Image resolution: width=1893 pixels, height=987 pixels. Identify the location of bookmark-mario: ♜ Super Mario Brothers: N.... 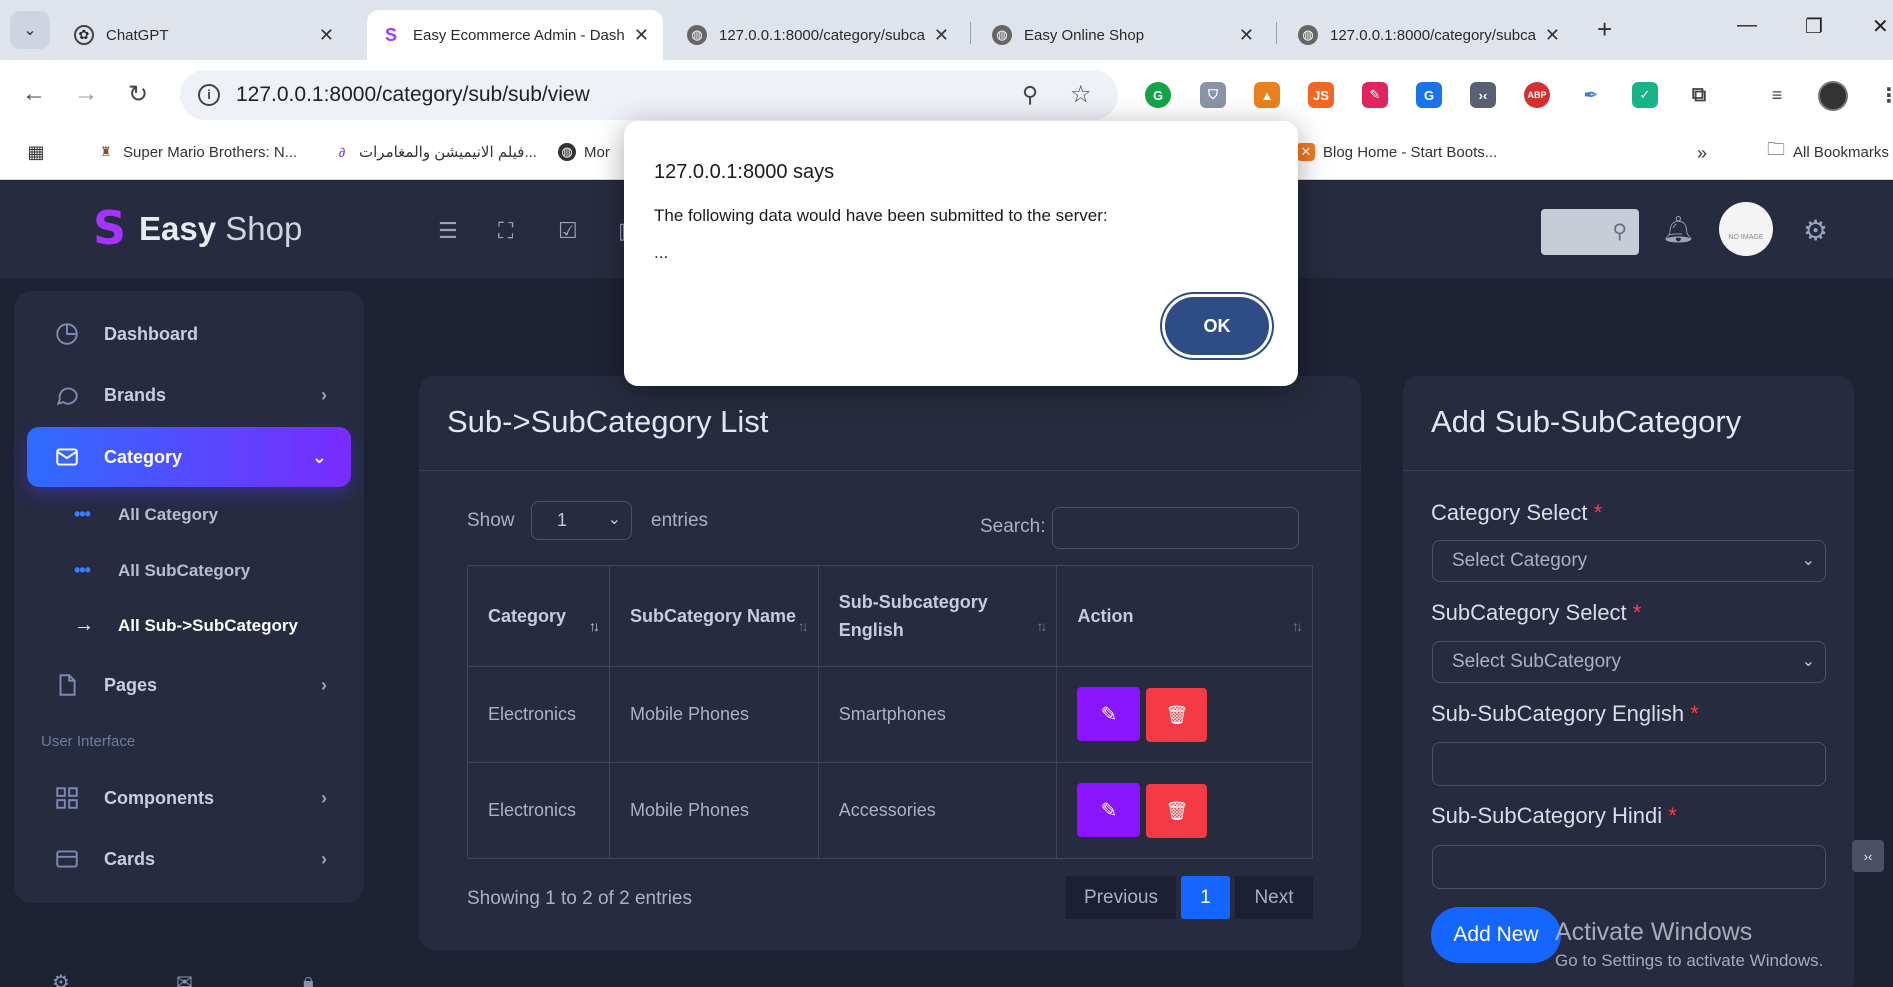
(197, 152).